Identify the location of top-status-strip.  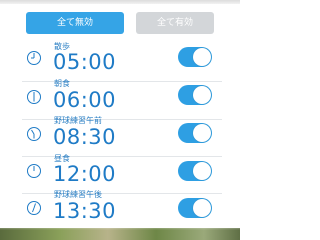
(120, 2).